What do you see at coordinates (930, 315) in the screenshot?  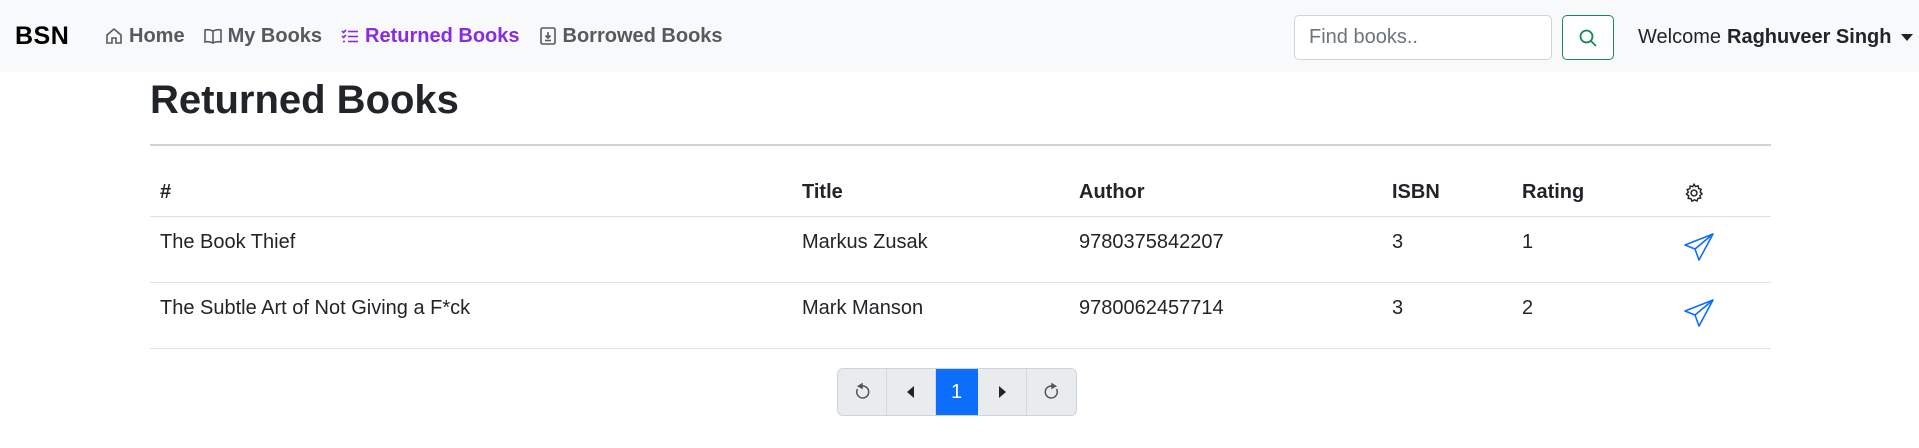 I see `cell-title: Mark Manson` at bounding box center [930, 315].